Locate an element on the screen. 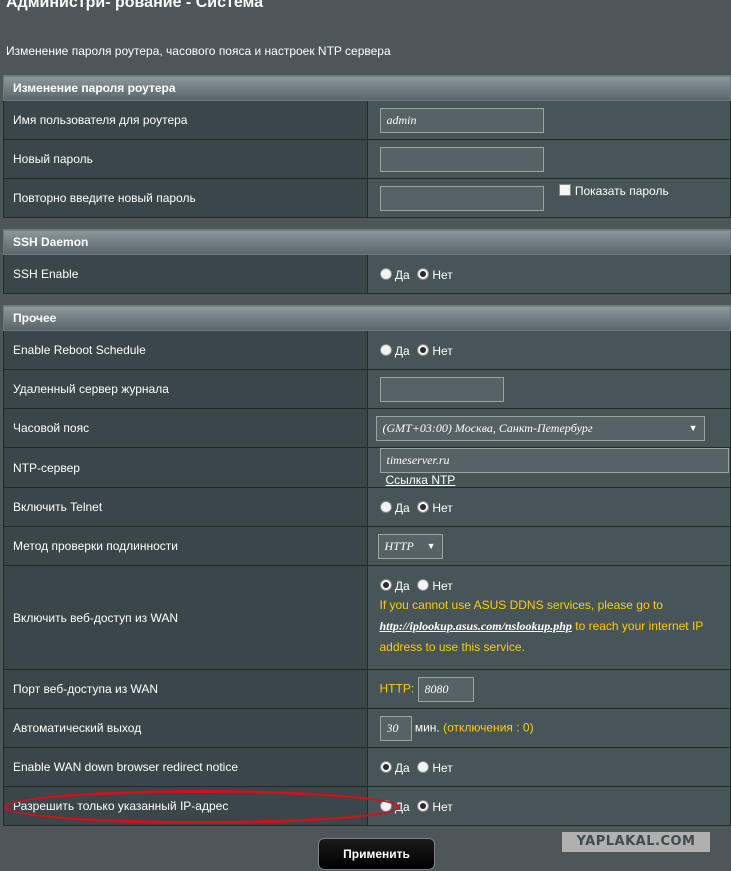  telnet-yes: Да is located at coordinates (394, 507).